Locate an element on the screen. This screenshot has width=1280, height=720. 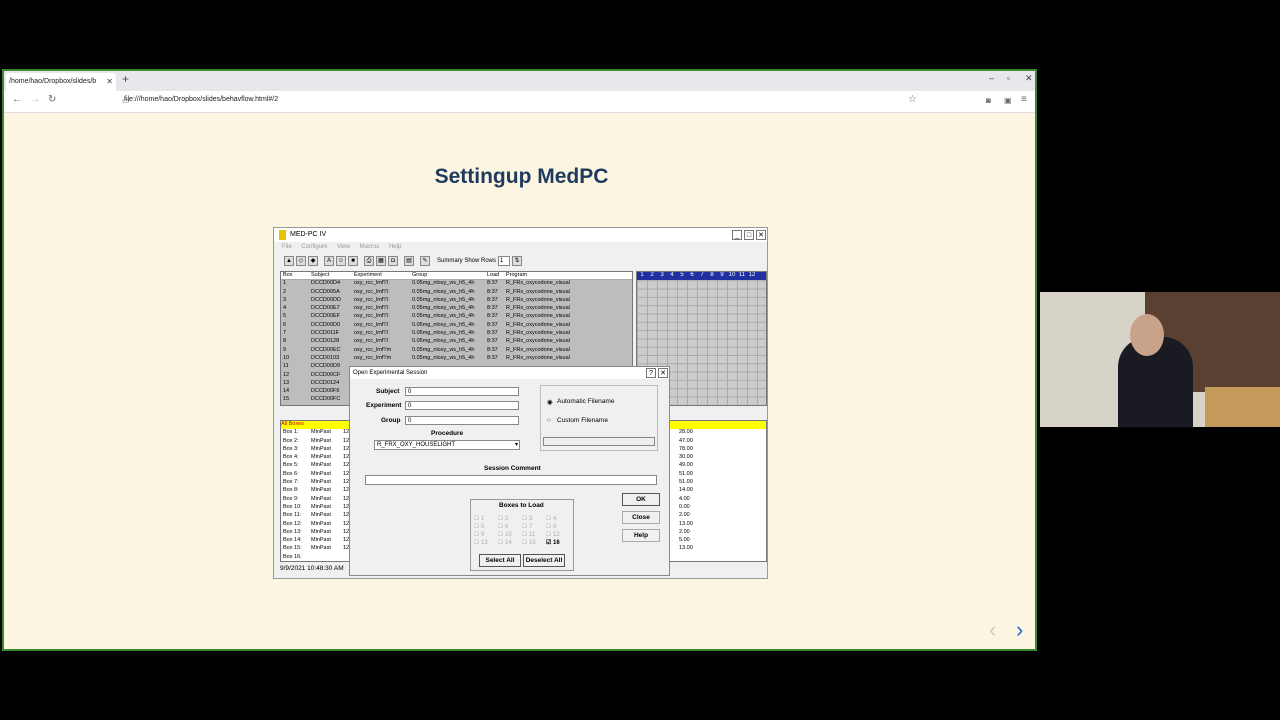
custom-filename-input is located at coordinates (599, 441).